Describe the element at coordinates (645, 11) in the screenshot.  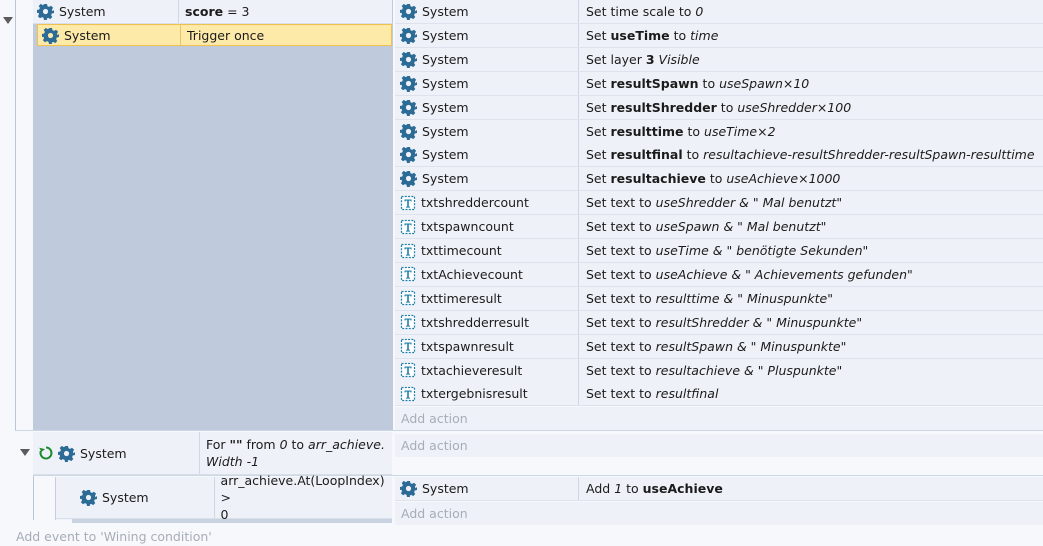
I see `action-text: Set time scale to 0` at that location.